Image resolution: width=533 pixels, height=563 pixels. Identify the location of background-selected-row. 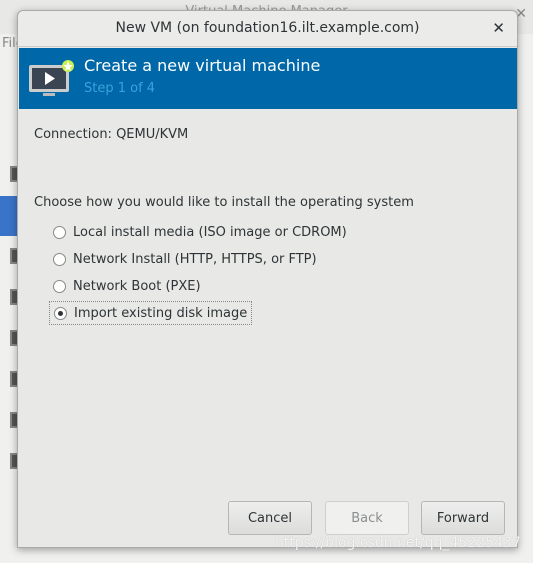
(9, 216).